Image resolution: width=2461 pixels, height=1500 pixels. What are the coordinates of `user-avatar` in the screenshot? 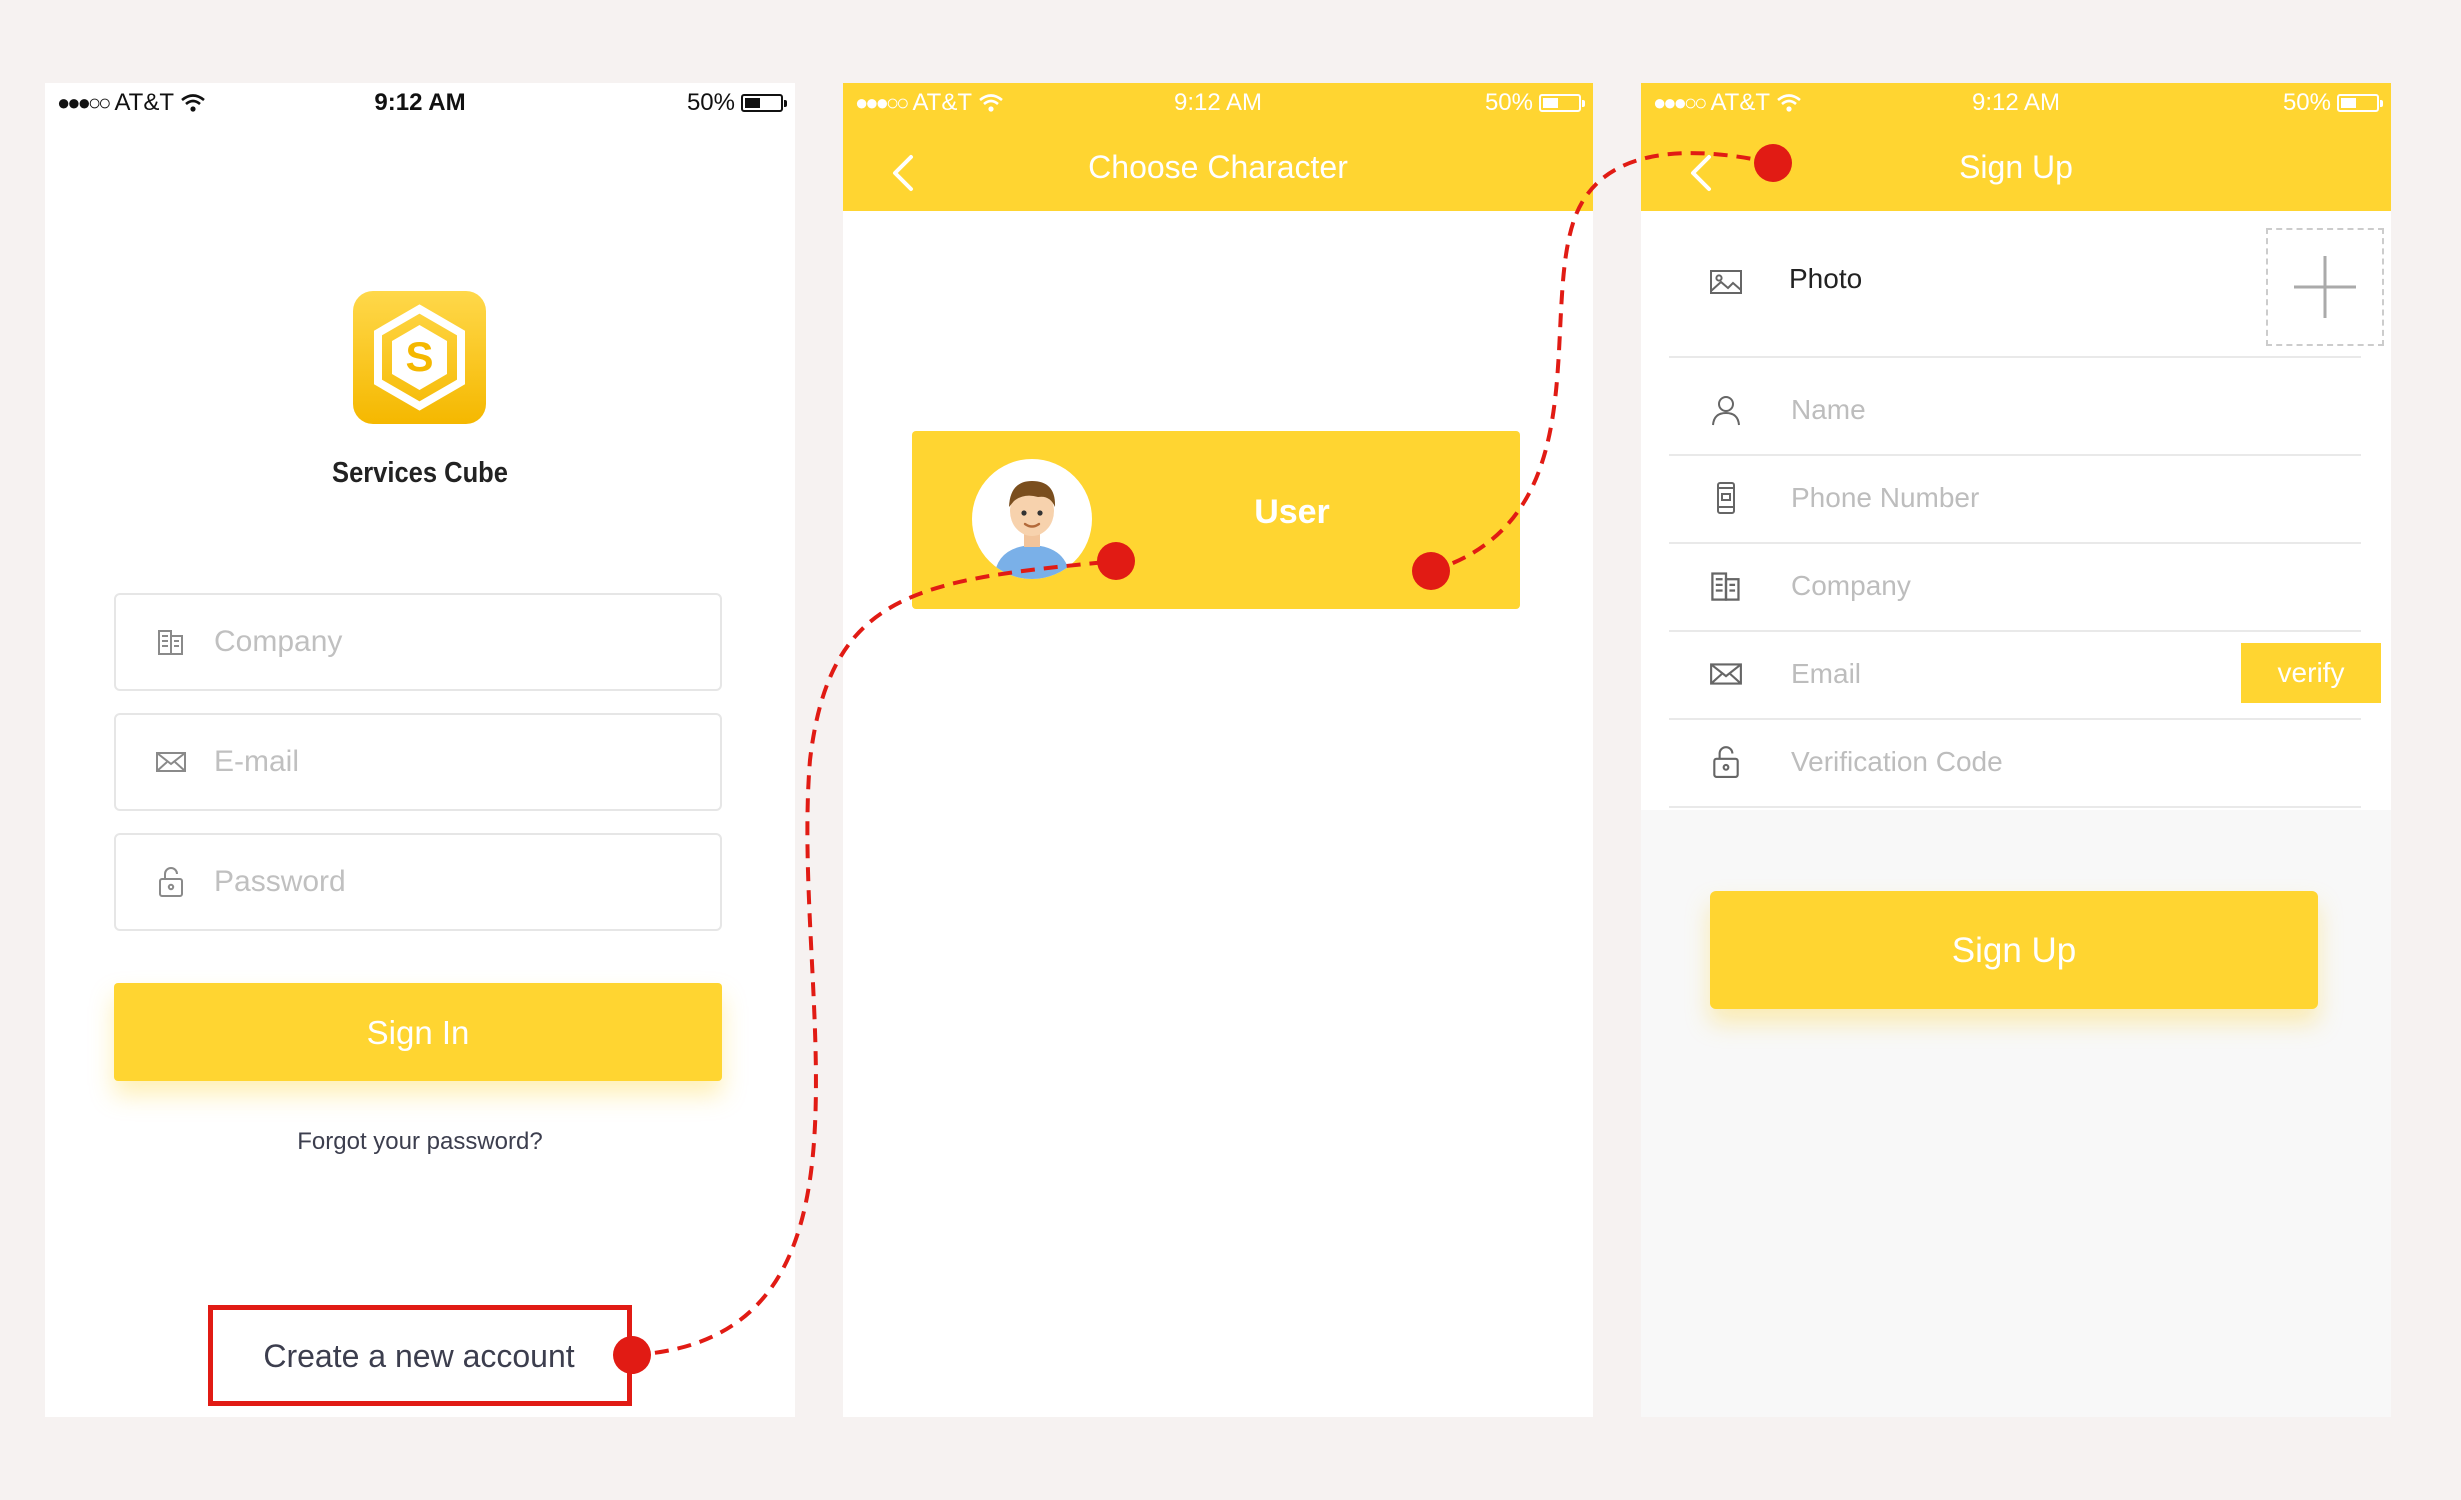 It's located at (1032, 519).